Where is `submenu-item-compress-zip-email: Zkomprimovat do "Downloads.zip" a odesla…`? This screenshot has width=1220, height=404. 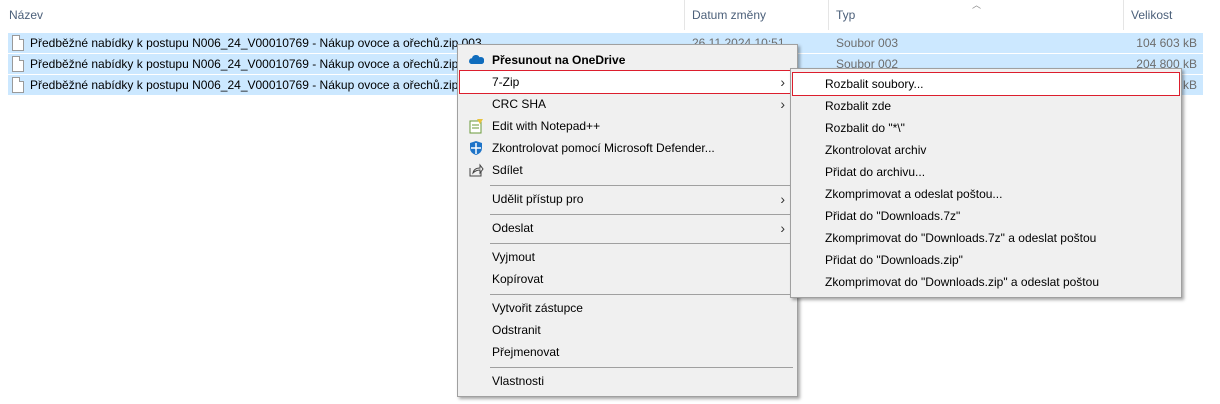
submenu-item-compress-zip-email: Zkomprimovat do "Downloads.zip" a odesla… is located at coordinates (986, 282).